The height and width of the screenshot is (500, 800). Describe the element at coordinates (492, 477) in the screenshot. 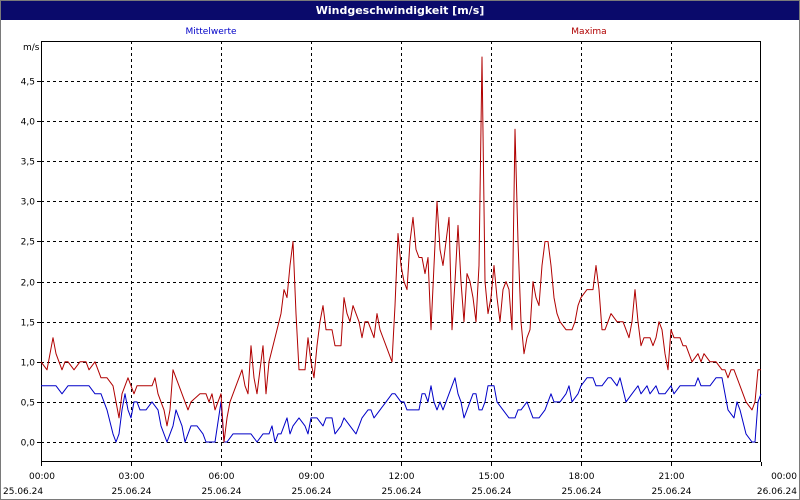

I see `x-tick-time: 15:00` at that location.